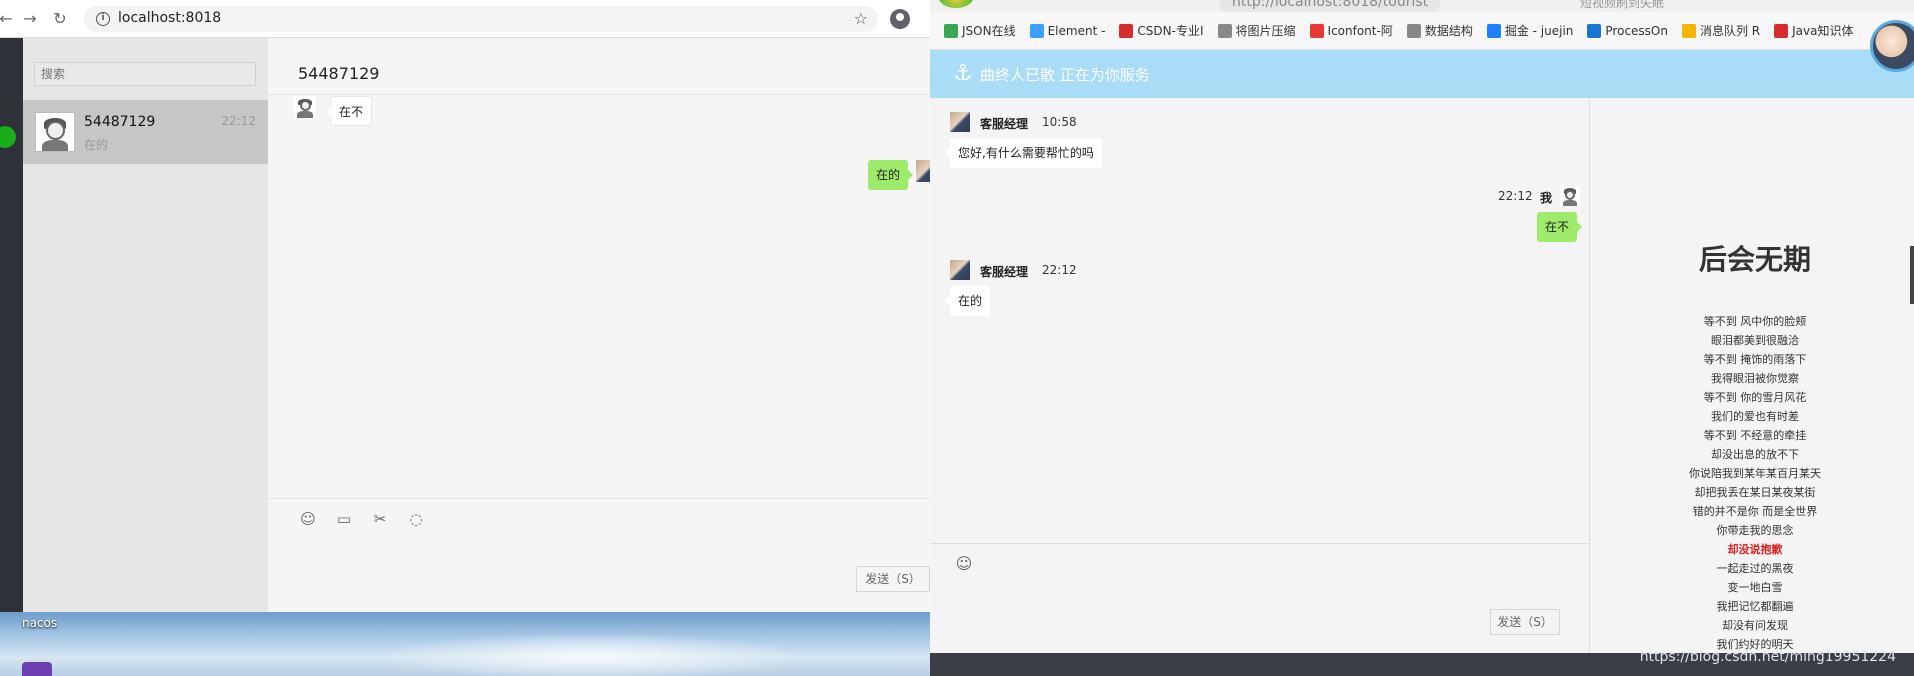 The height and width of the screenshot is (676, 1914). I want to click on header-title: 曲终人已散 正在为你服务, so click(1065, 75).